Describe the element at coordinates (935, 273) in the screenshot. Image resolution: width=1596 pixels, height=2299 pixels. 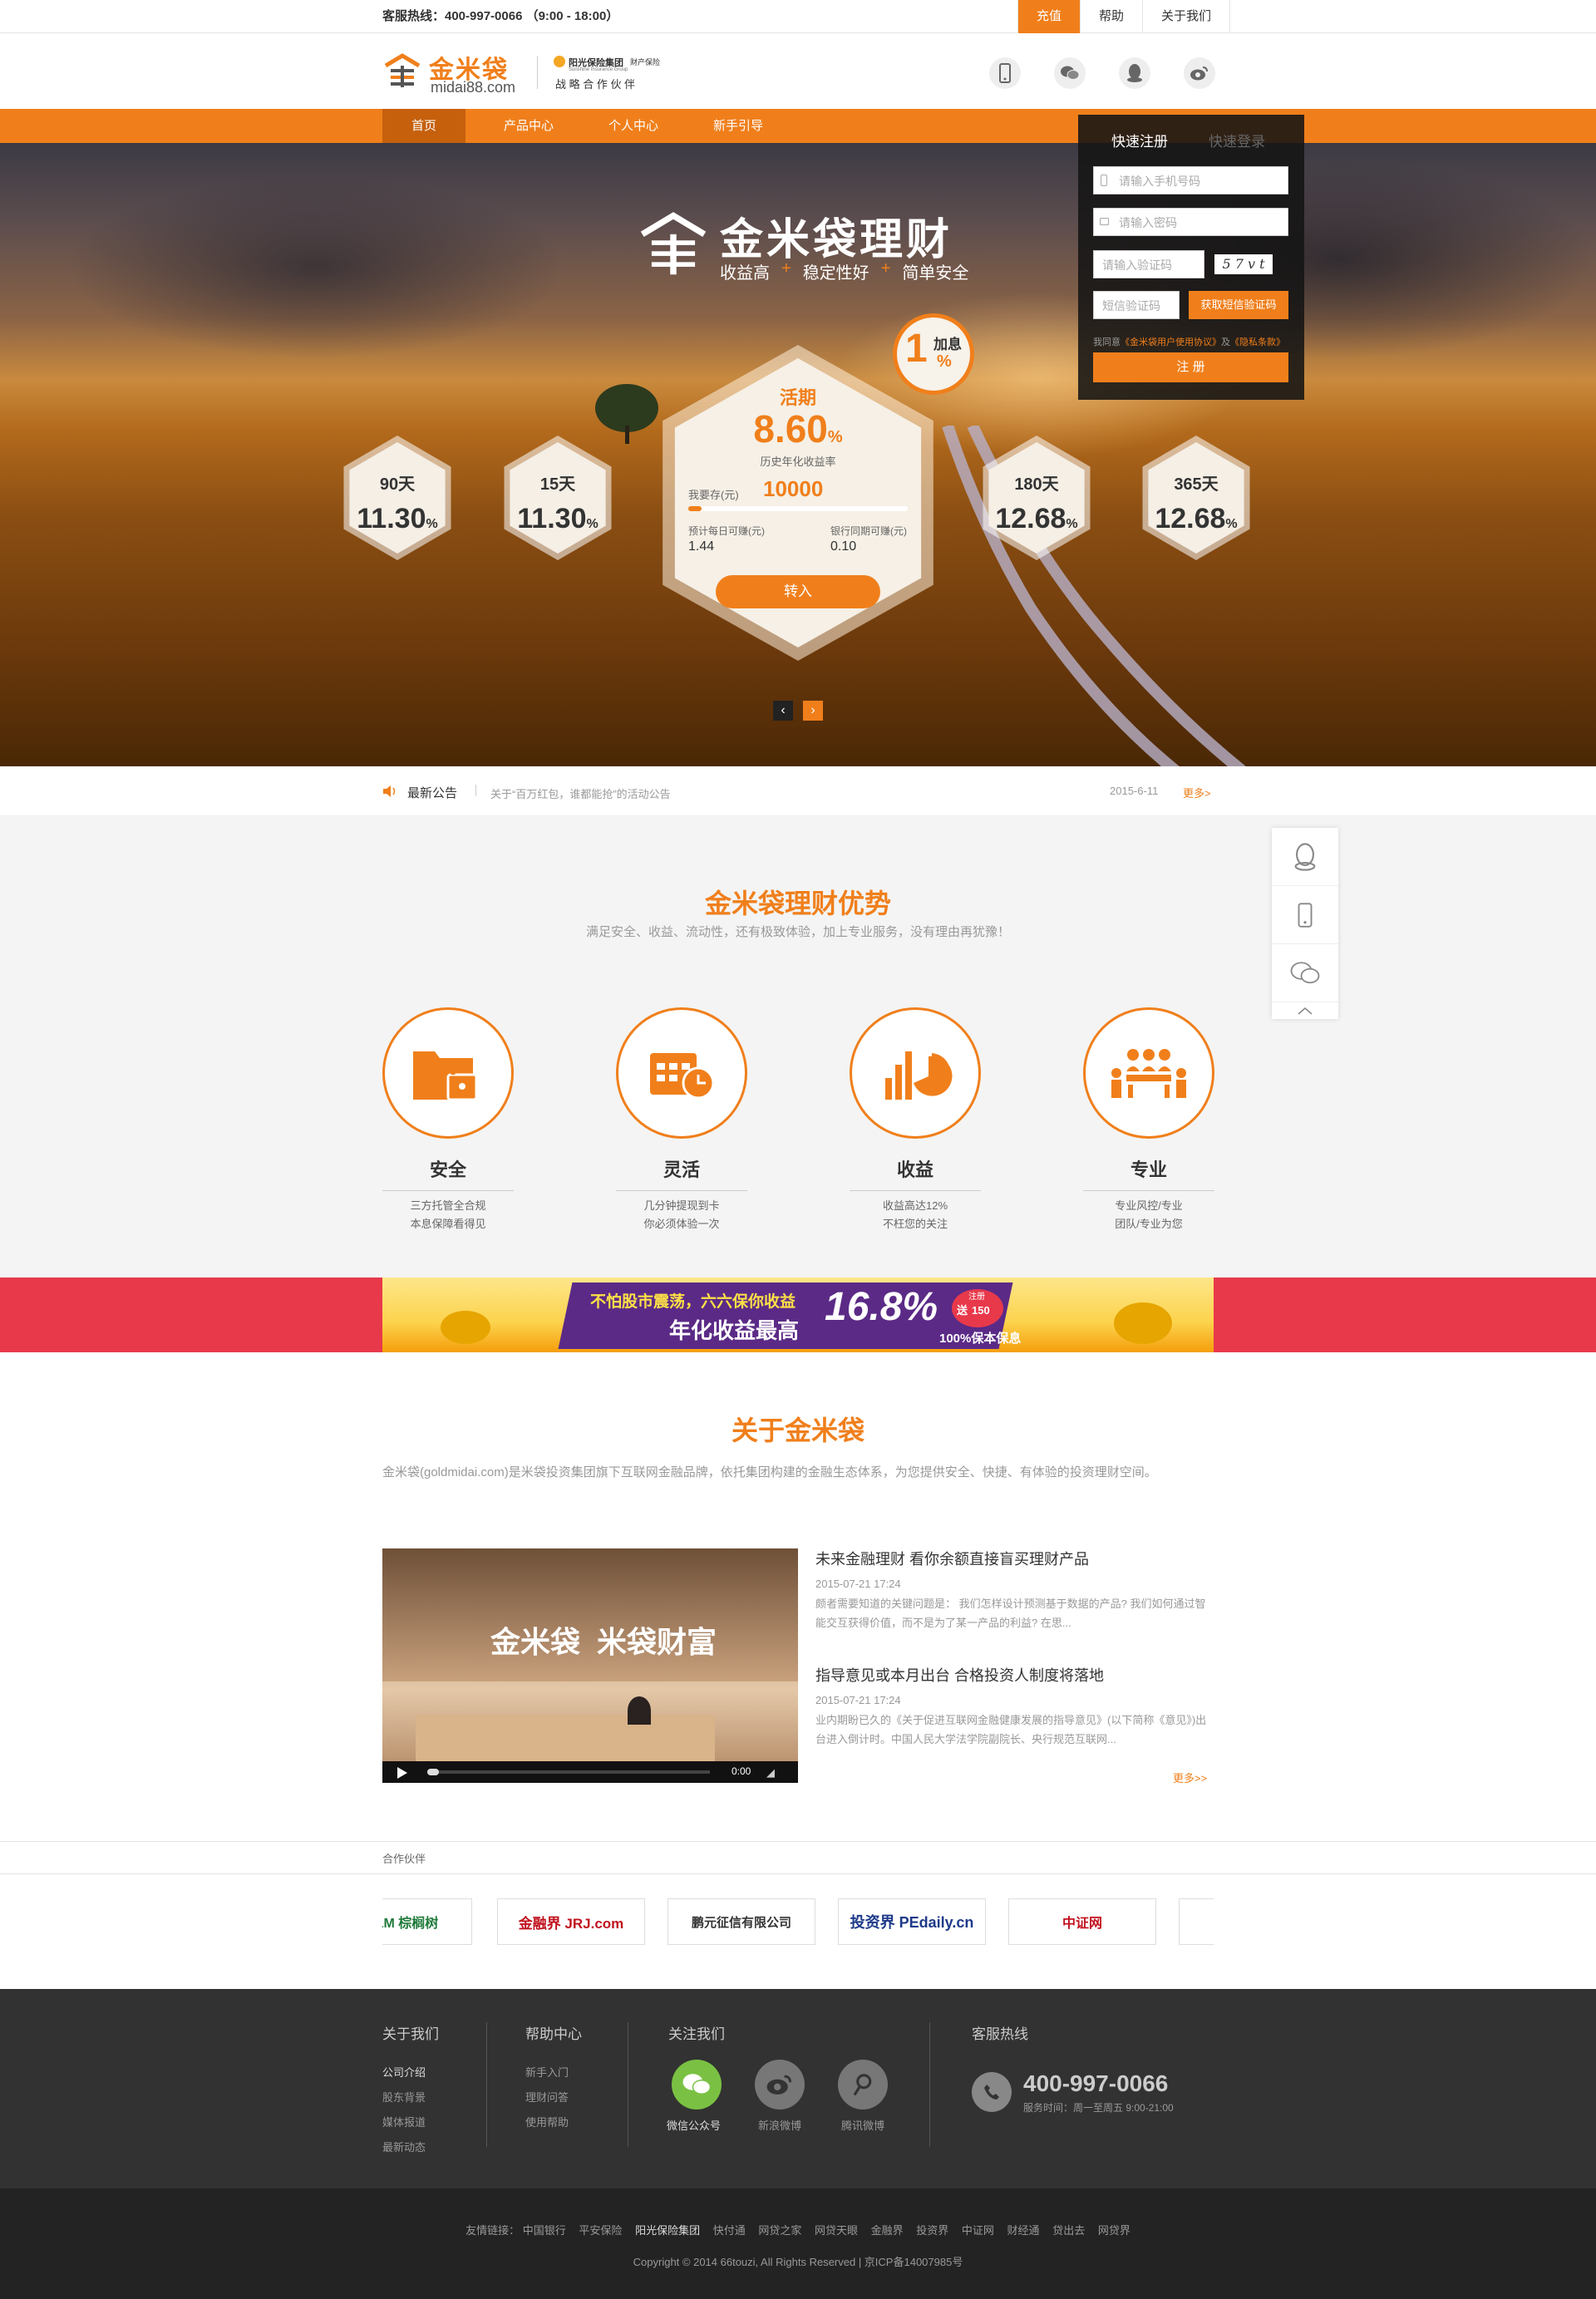
I see `hero-tag: 简单安全` at that location.